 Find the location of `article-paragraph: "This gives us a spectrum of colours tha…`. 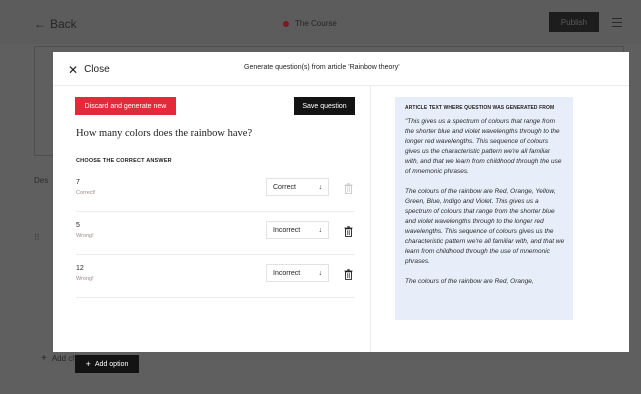

article-paragraph: "This gives us a spectrum of colours tha… is located at coordinates (483, 146).